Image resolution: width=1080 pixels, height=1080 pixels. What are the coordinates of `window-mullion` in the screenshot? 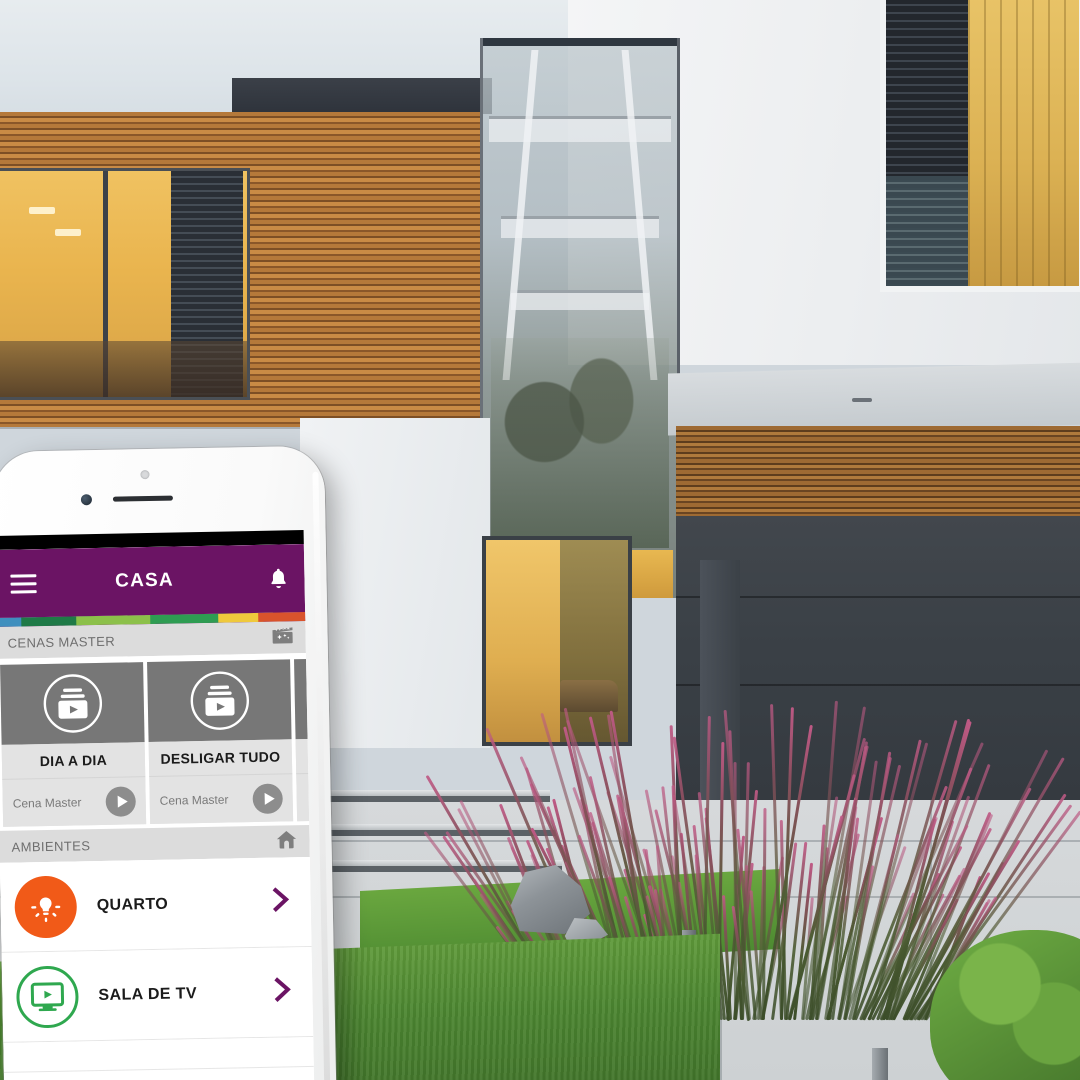 It's located at (105, 284).